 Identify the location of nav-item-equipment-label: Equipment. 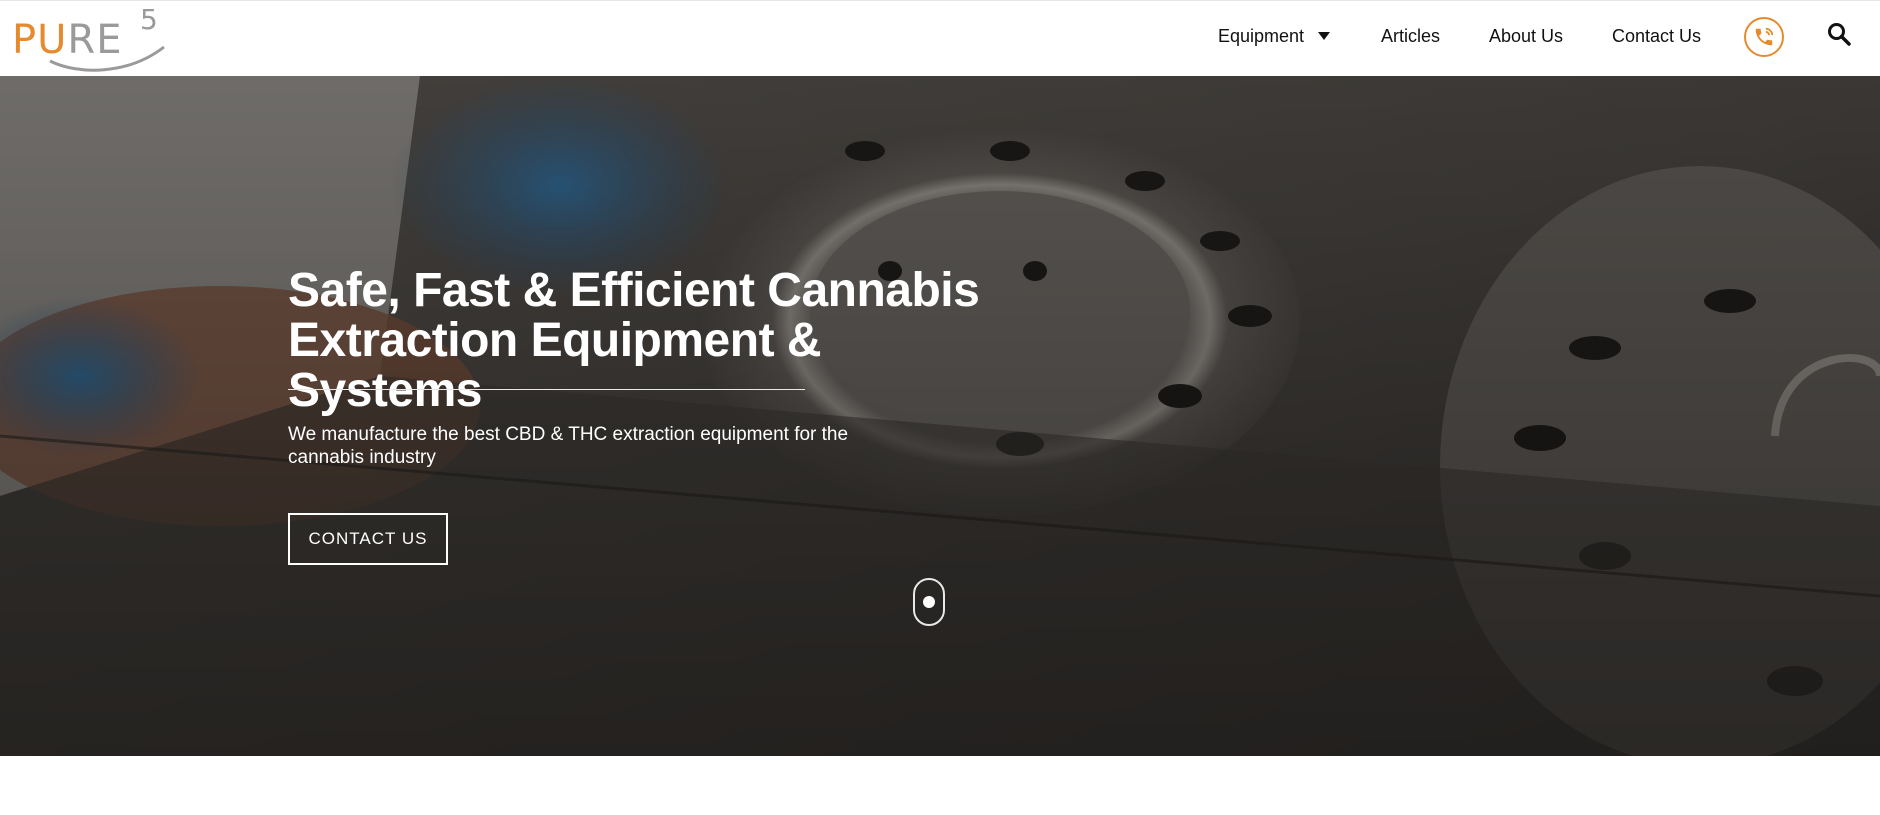
(1261, 36).